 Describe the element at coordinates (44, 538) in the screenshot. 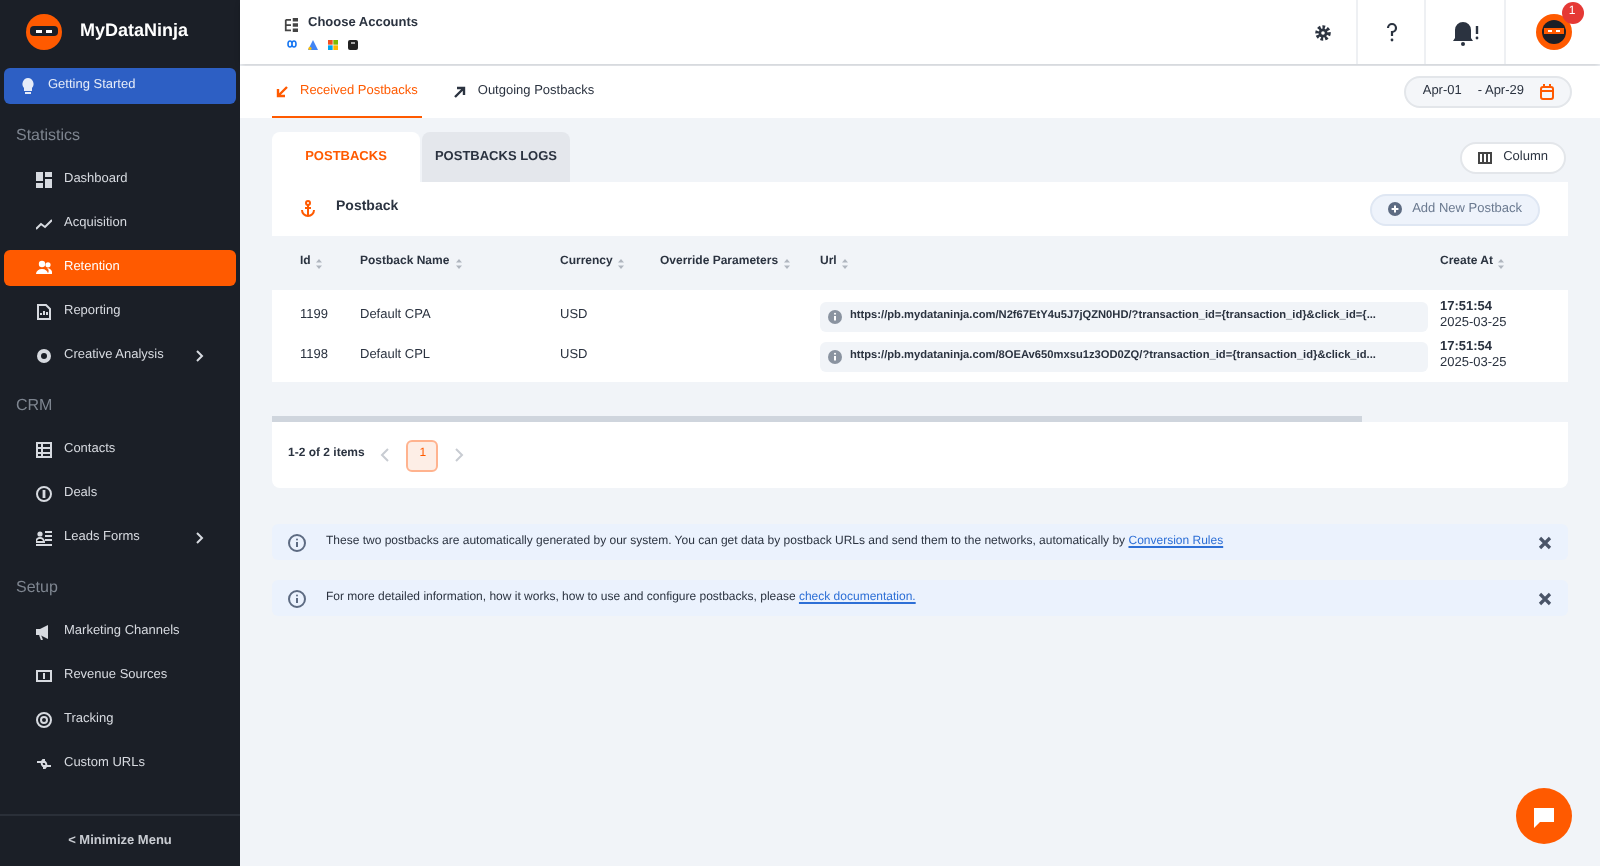

I see `form-icon` at that location.